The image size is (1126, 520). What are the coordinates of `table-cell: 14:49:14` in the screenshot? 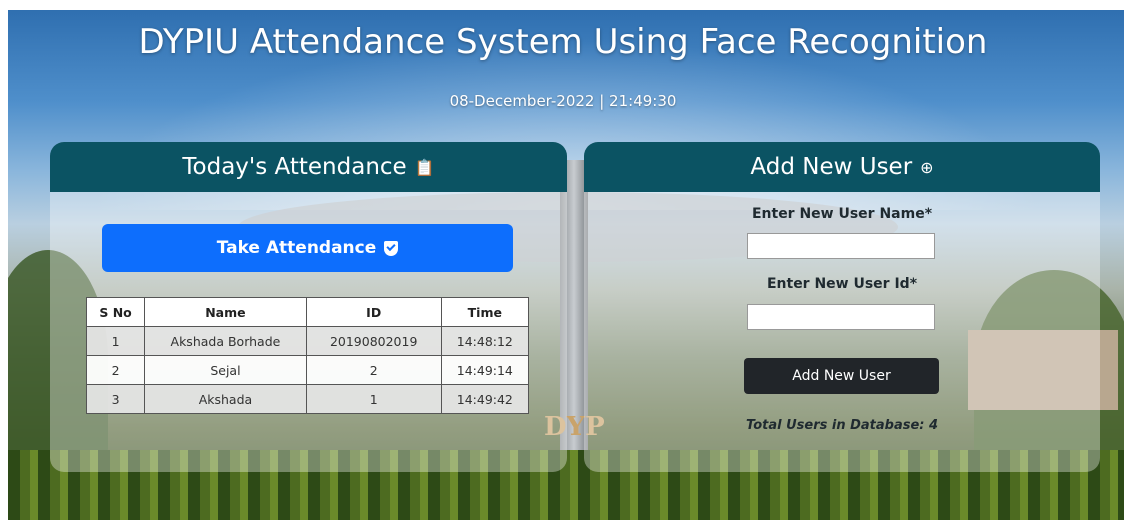 It's located at (485, 370).